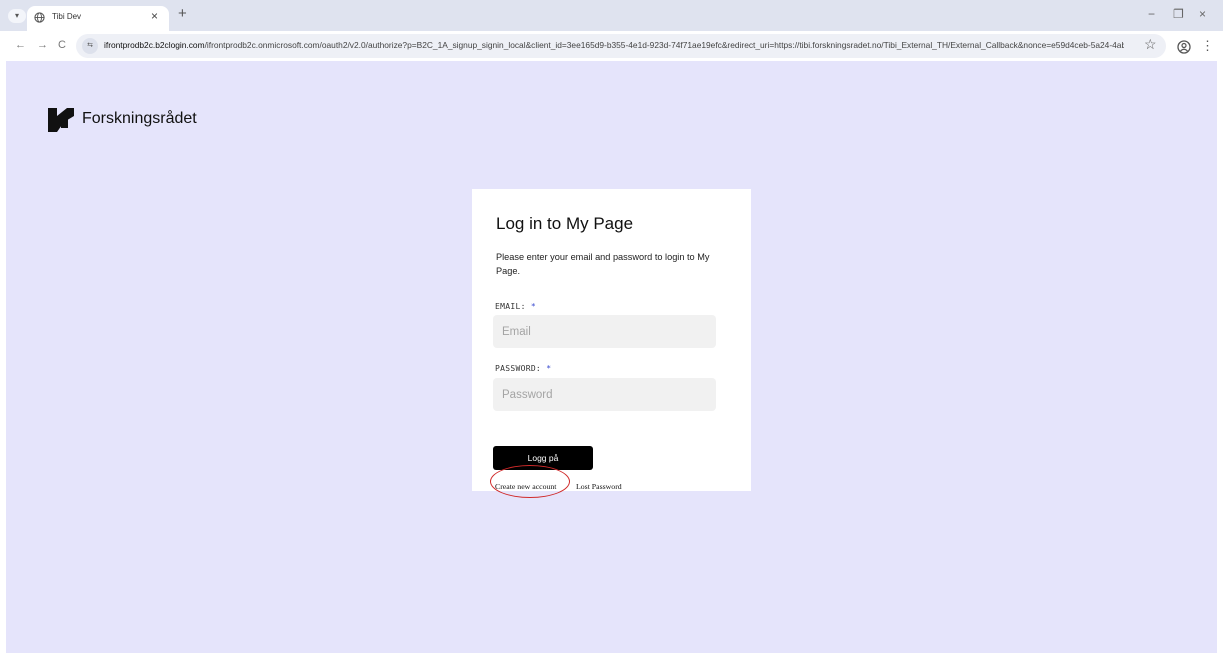 The image size is (1223, 653). What do you see at coordinates (90, 46) in the screenshot?
I see `site-info-icon: ⇆` at bounding box center [90, 46].